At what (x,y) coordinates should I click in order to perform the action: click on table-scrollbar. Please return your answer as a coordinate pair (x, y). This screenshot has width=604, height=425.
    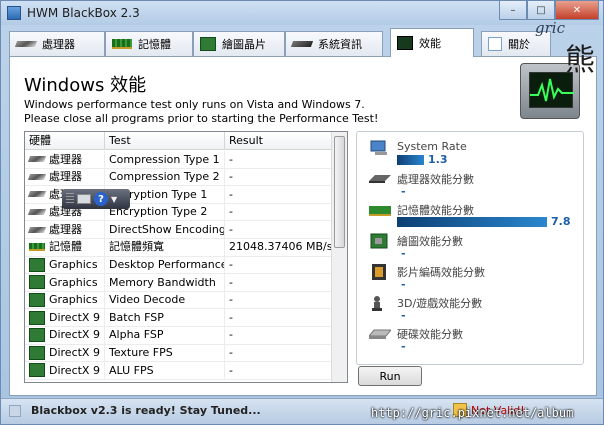
    Looking at the image, I should click on (339, 257).